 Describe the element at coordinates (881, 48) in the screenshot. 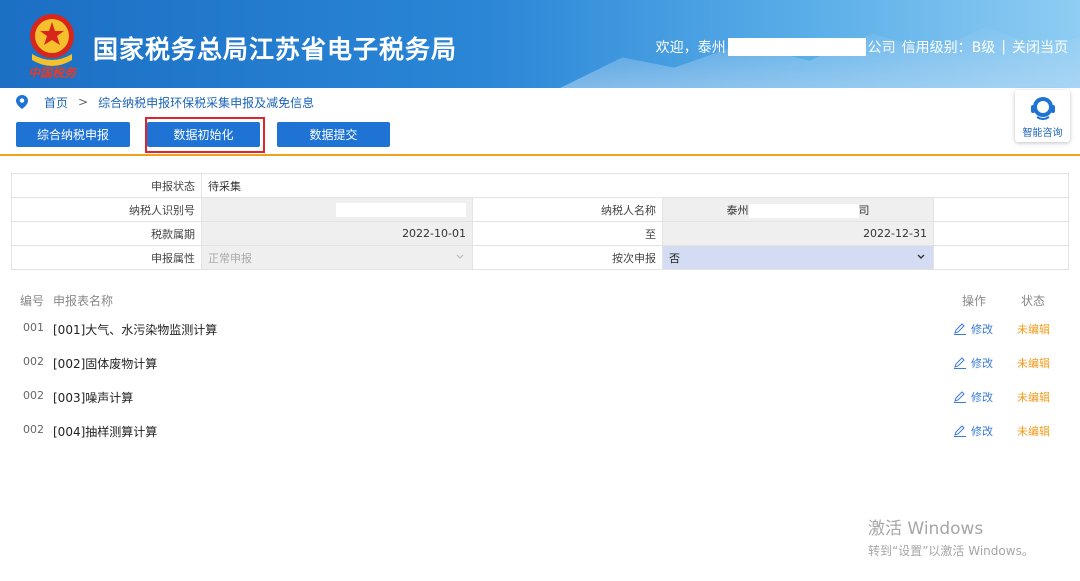

I see `welcome-suffix: 公司` at that location.